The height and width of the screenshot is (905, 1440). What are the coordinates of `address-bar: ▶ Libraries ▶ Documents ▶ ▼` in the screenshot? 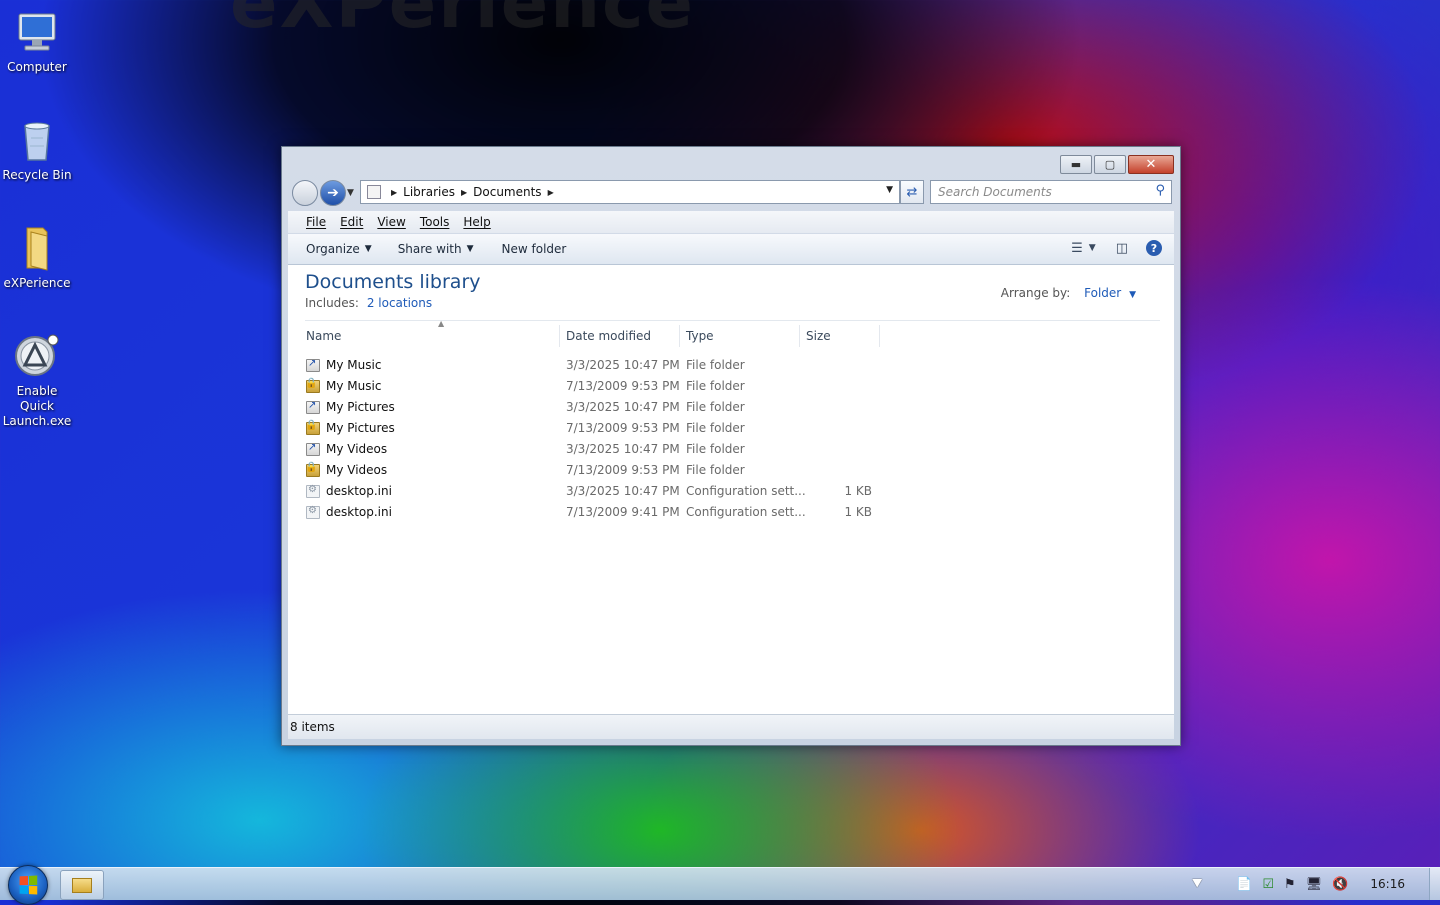 It's located at (630, 192).